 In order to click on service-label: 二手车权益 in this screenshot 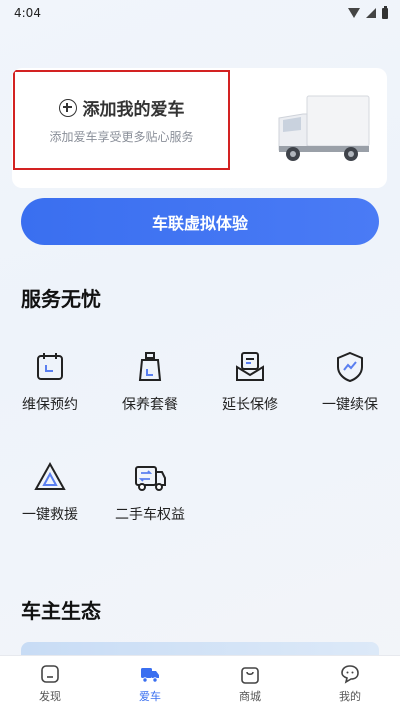, I will do `click(150, 515)`.